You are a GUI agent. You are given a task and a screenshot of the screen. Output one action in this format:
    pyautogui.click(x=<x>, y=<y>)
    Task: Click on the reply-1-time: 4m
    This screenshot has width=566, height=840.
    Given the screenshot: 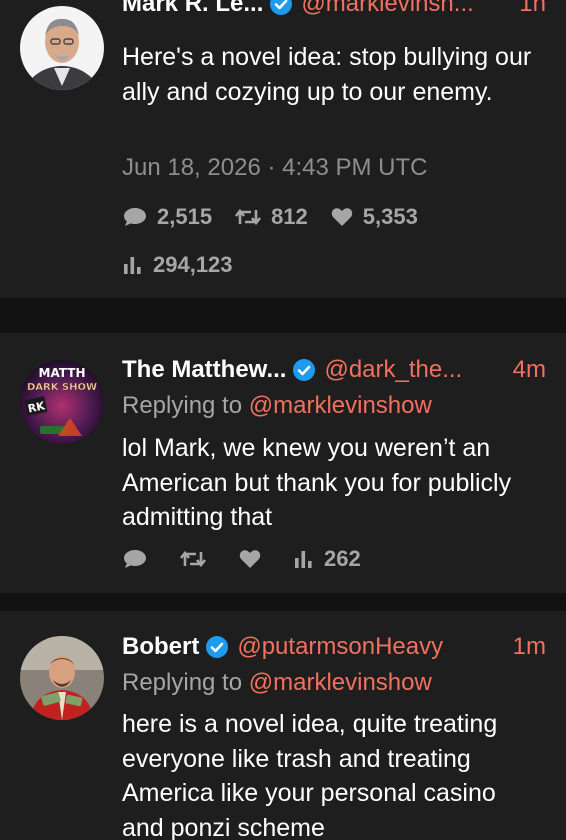 What is the action you would take?
    pyautogui.click(x=529, y=370)
    